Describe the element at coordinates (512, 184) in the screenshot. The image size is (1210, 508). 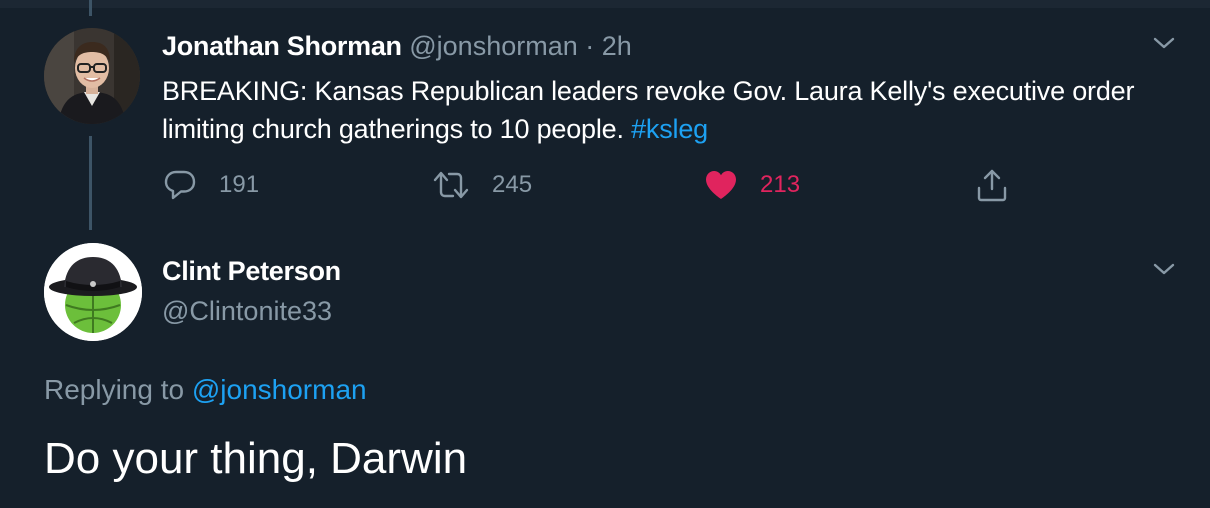
I see `retweet-count: 245` at that location.